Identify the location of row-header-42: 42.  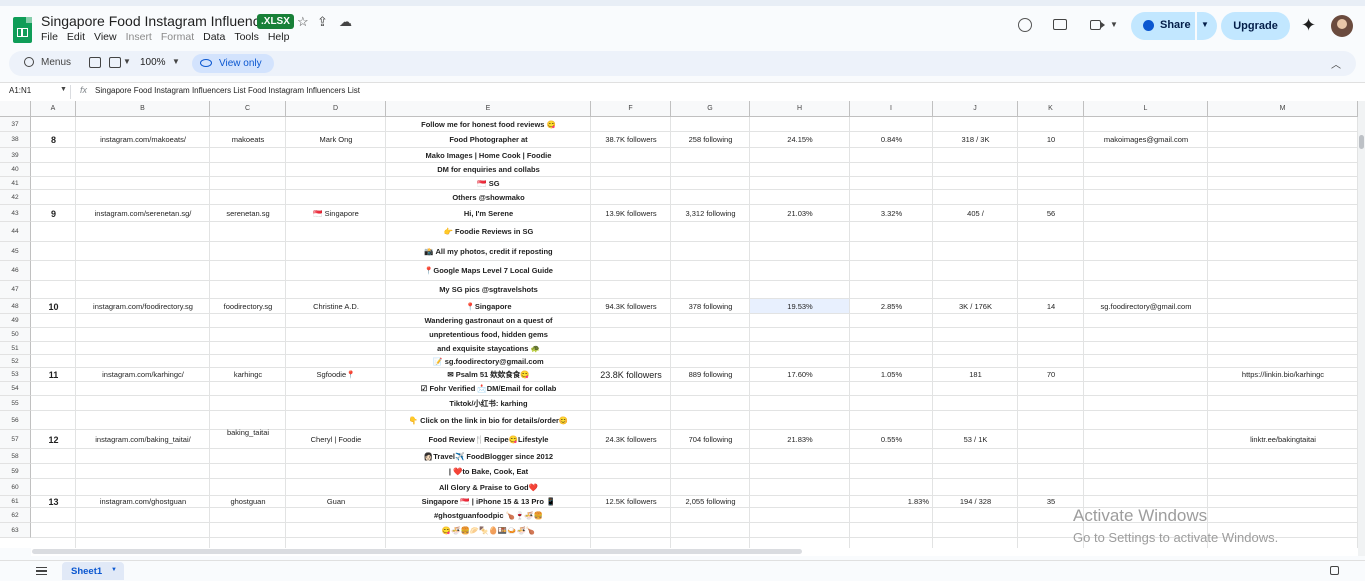
(15, 197).